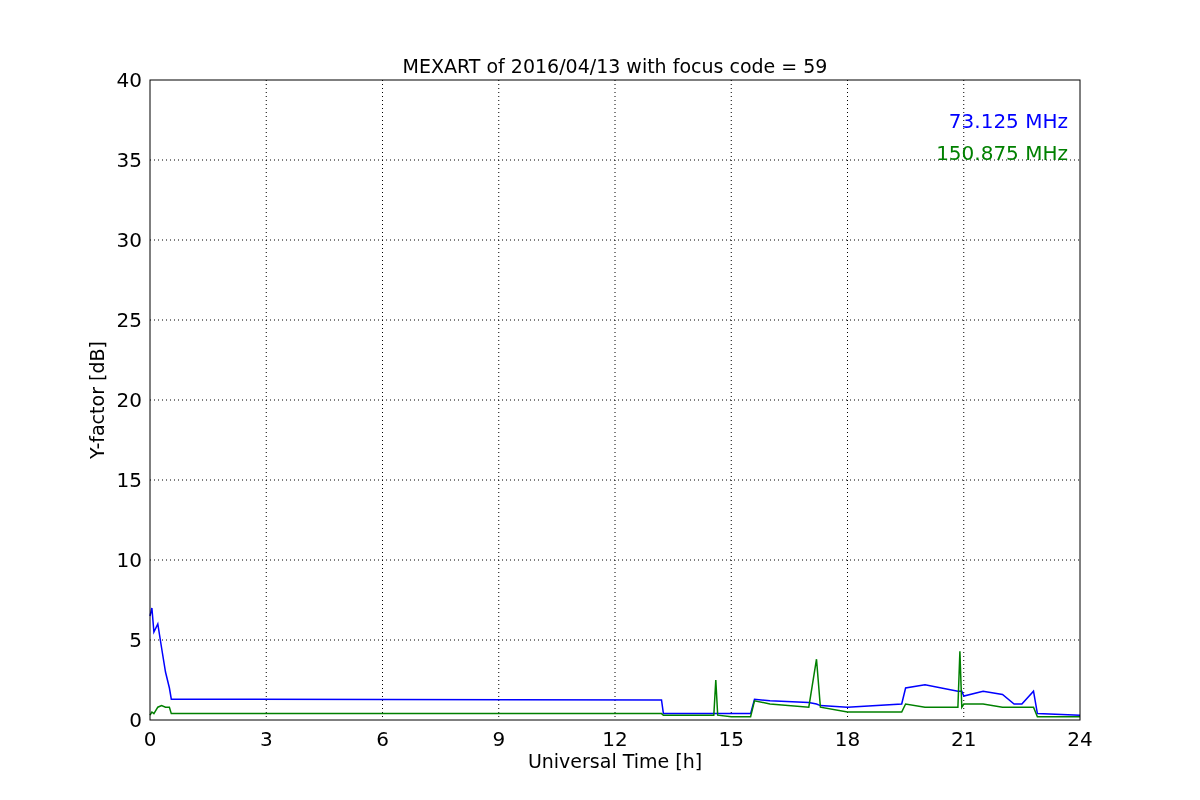 The height and width of the screenshot is (800, 1200). What do you see at coordinates (129, 320) in the screenshot?
I see `y-tick-label: 25` at bounding box center [129, 320].